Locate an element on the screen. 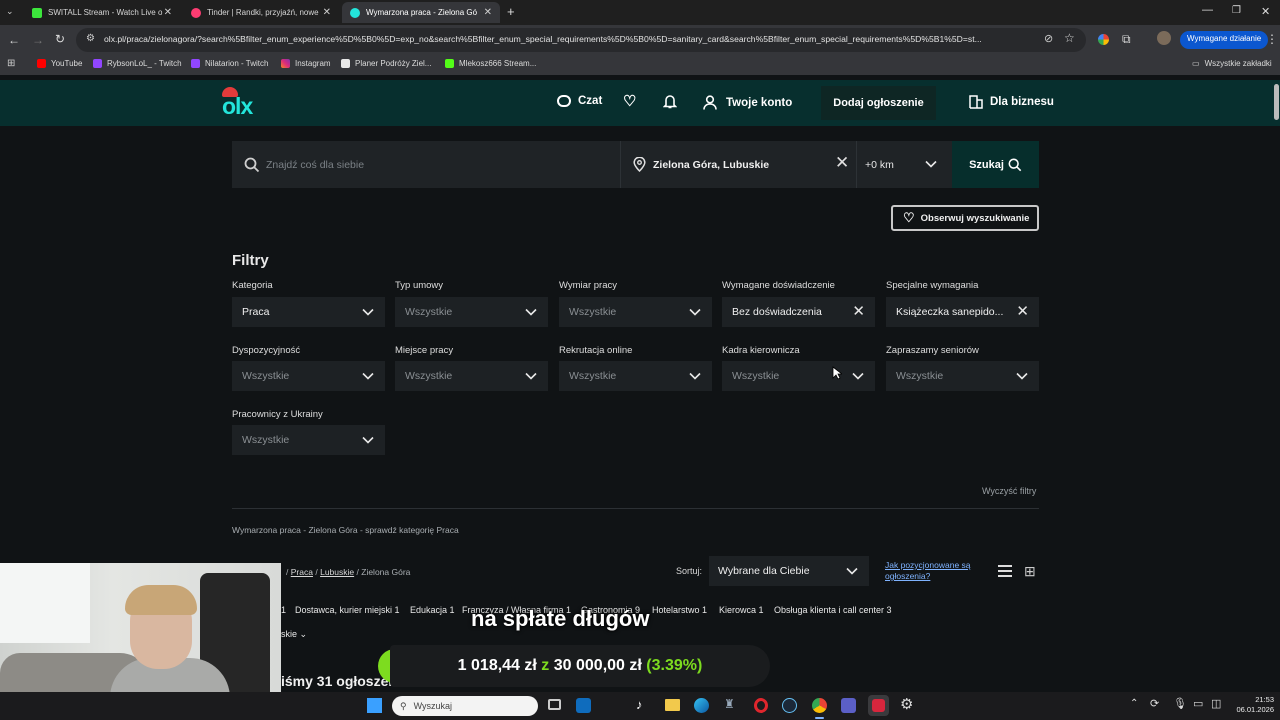 The height and width of the screenshot is (720, 1280). grid-view-icon: ⊞ is located at coordinates (1030, 571).